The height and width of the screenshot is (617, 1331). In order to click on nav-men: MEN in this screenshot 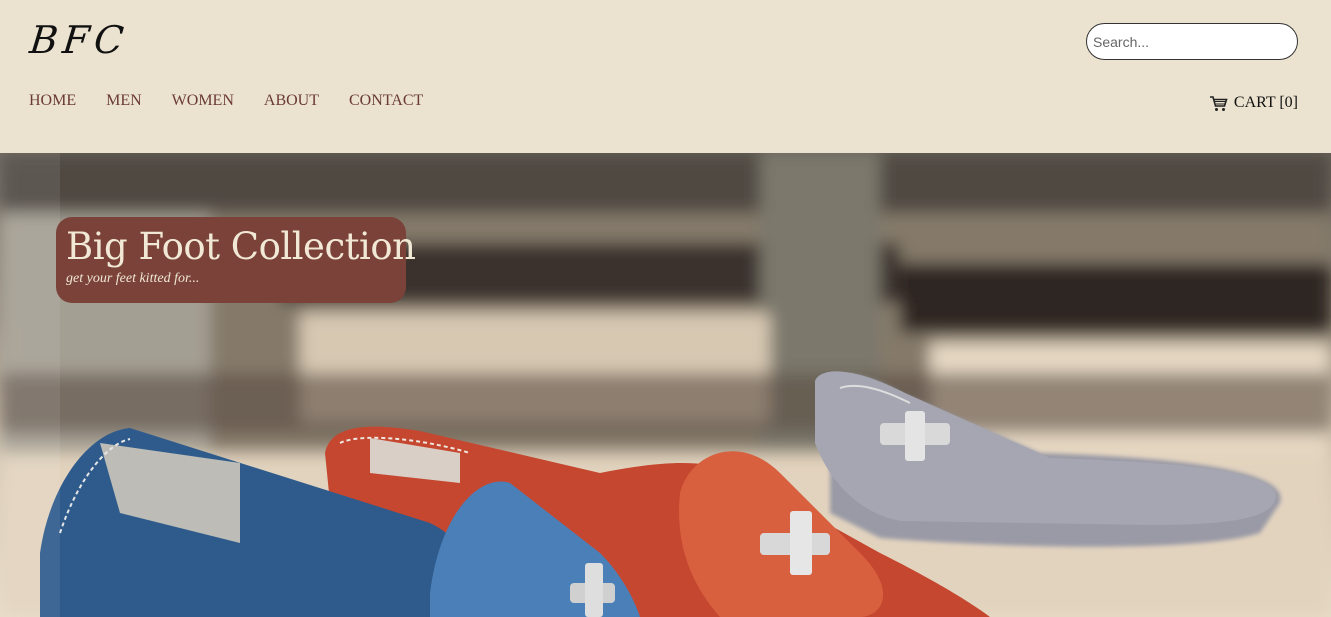, I will do `click(124, 101)`.